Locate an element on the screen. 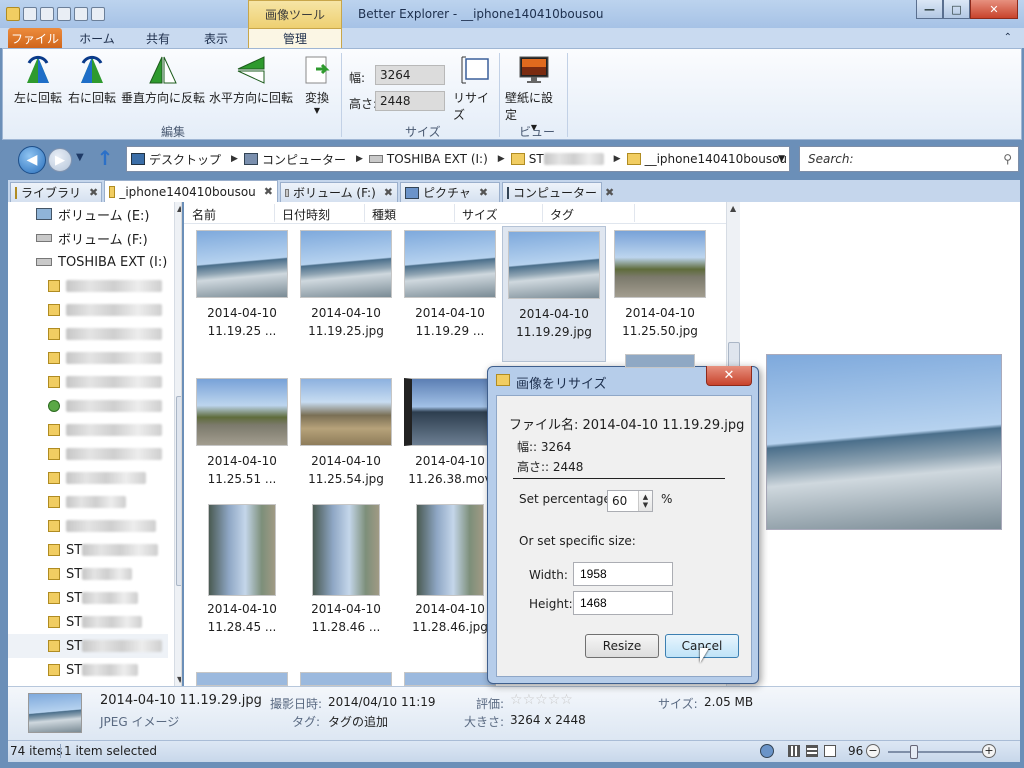 The width and height of the screenshot is (1024, 768). address-dropdown-icon: ▼ is located at coordinates (781, 159).